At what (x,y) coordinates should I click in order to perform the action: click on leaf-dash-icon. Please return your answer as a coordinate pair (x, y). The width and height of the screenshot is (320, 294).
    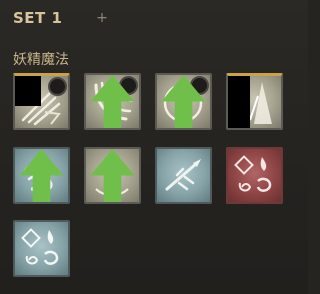
    Looking at the image, I should click on (183, 175).